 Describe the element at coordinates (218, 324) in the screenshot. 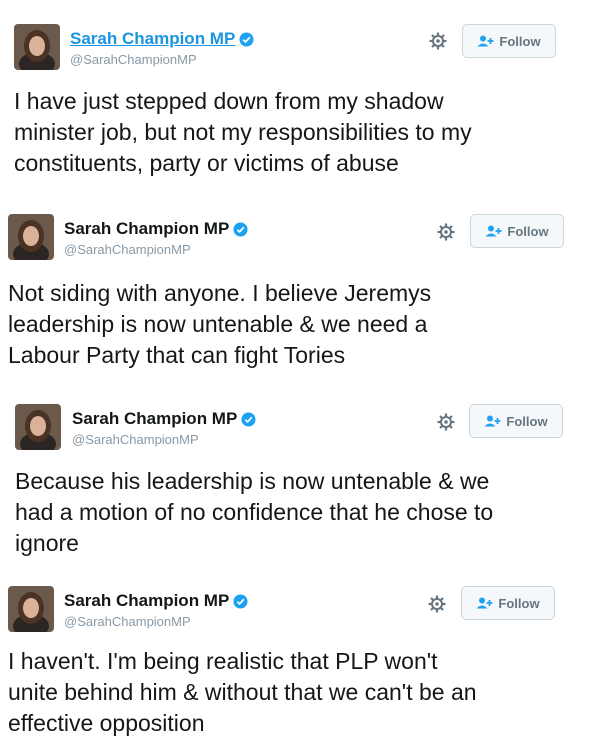

I see `tweet-text-line: leadership is now untenable & we need a` at that location.